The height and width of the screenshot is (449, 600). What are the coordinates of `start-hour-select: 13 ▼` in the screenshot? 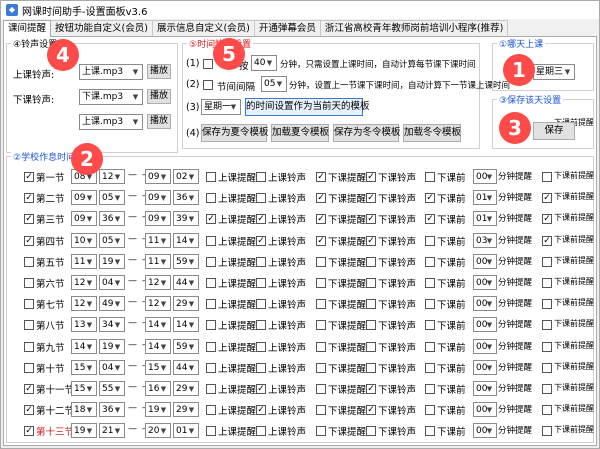 It's located at (84, 325).